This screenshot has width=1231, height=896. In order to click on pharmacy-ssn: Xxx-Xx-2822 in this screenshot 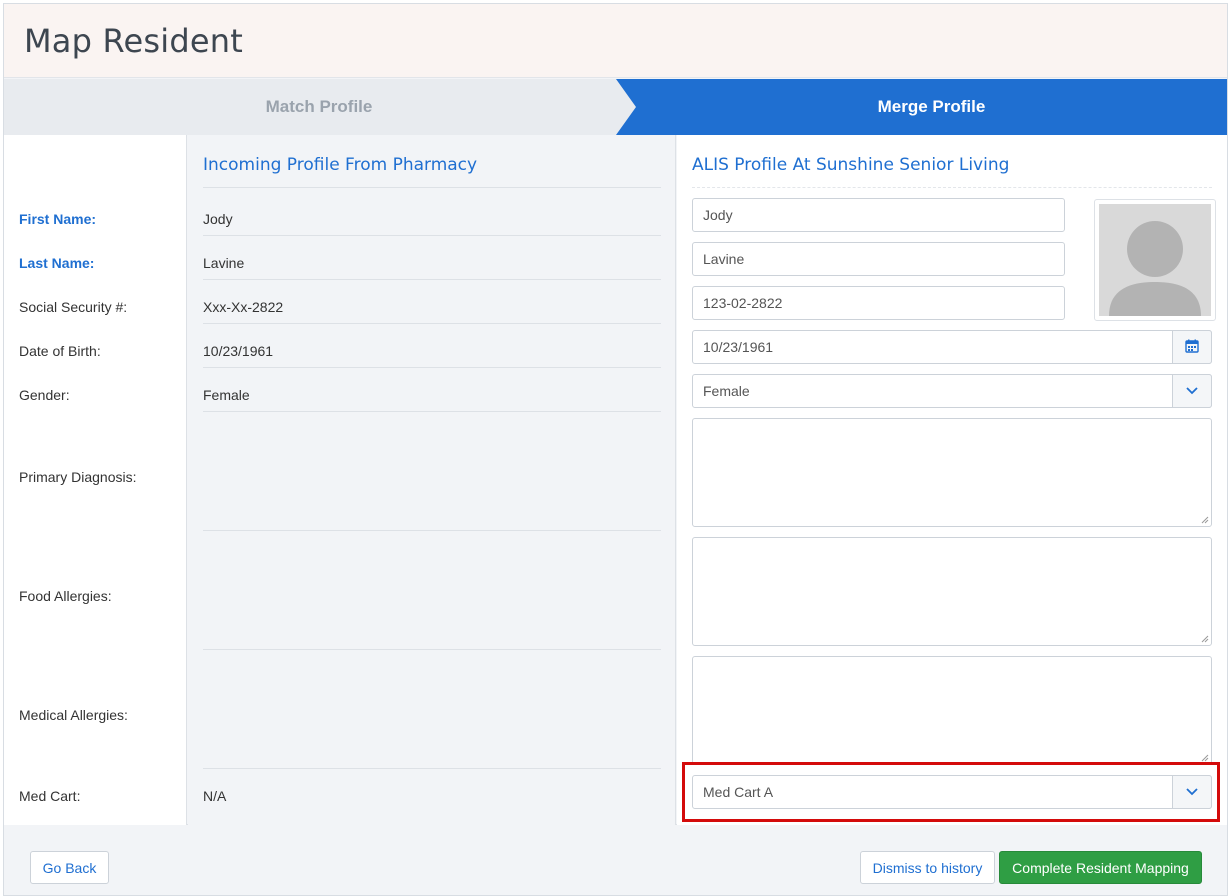, I will do `click(243, 307)`.